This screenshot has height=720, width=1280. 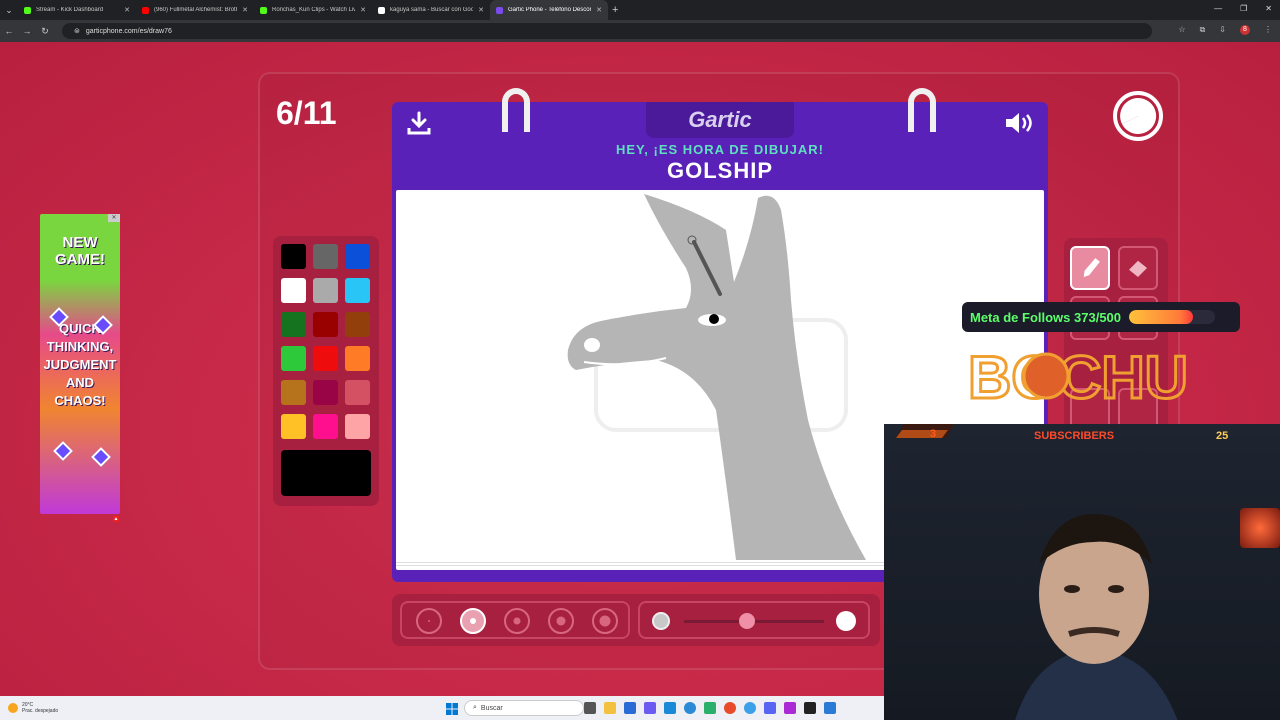 What do you see at coordinates (1268, 8) in the screenshot?
I see `close-icon: ✕` at bounding box center [1268, 8].